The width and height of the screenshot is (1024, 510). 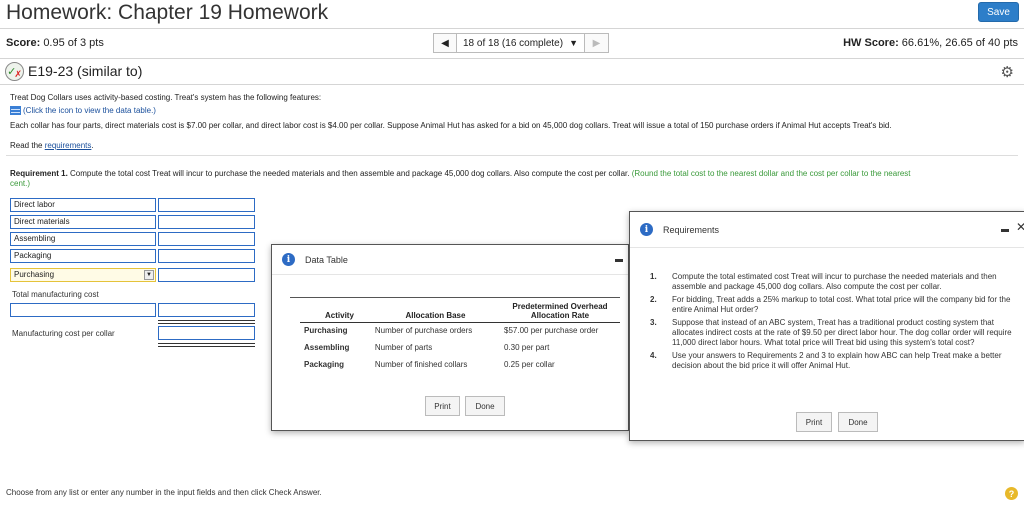 What do you see at coordinates (653, 276) in the screenshot?
I see `list-item-number: 1.` at bounding box center [653, 276].